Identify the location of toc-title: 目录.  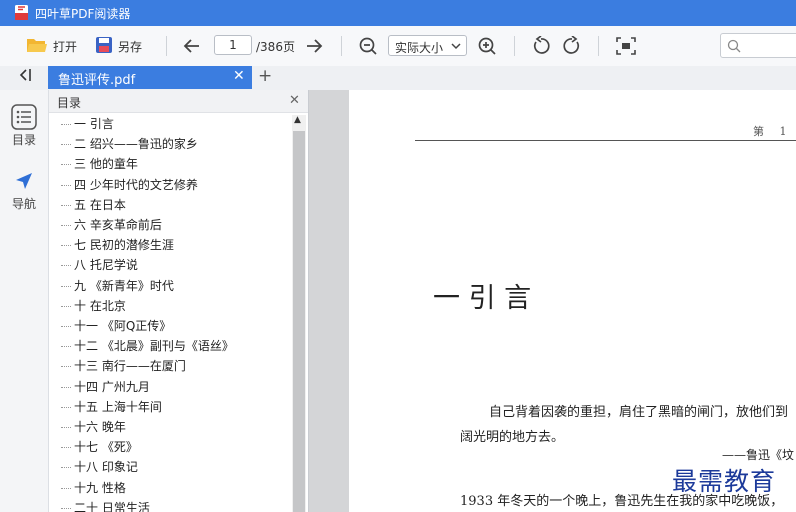
(69, 103).